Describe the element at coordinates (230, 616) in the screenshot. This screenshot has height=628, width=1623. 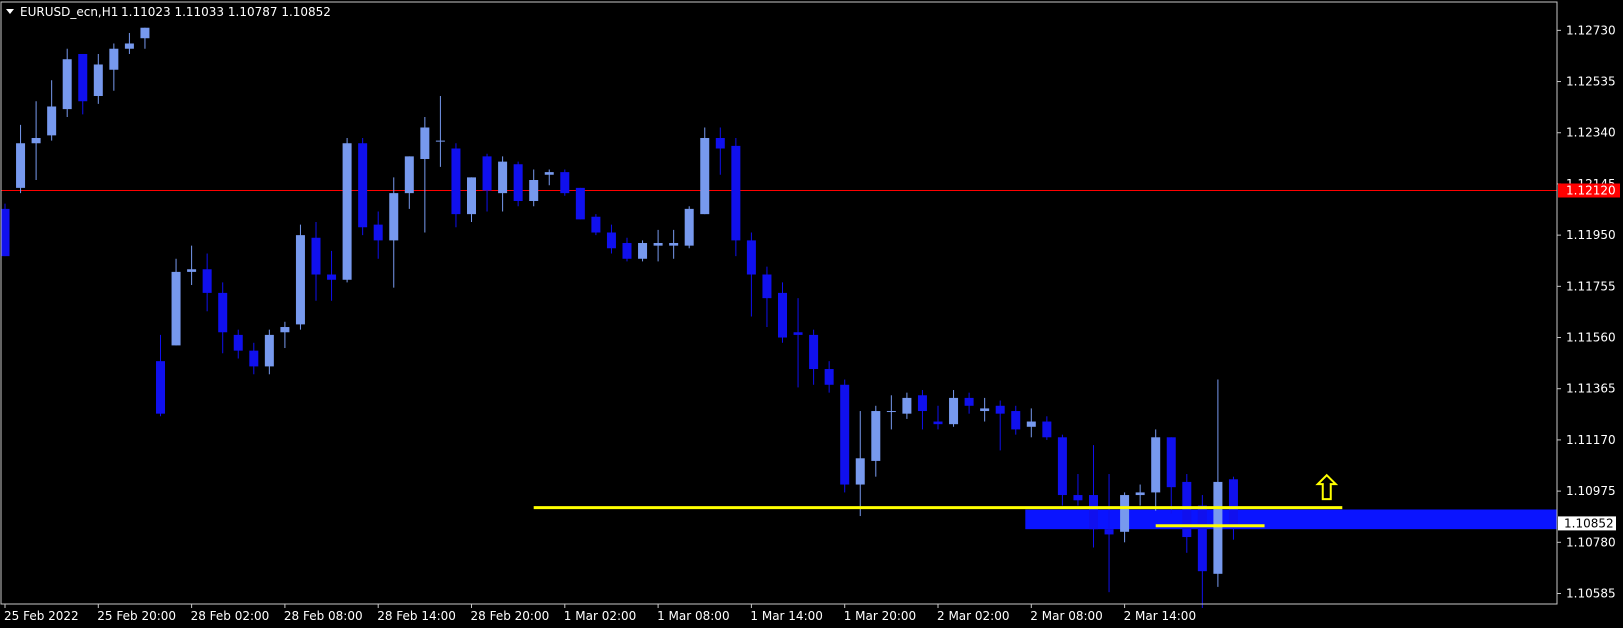
I see `x-tick-label: 28 Feb 02:00` at that location.